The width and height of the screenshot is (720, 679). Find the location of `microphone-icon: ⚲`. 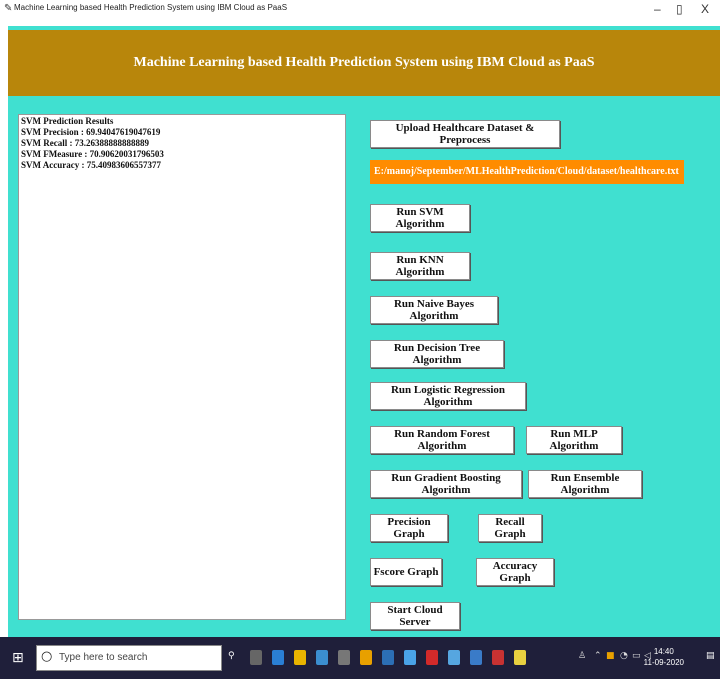

microphone-icon: ⚲ is located at coordinates (231, 656).